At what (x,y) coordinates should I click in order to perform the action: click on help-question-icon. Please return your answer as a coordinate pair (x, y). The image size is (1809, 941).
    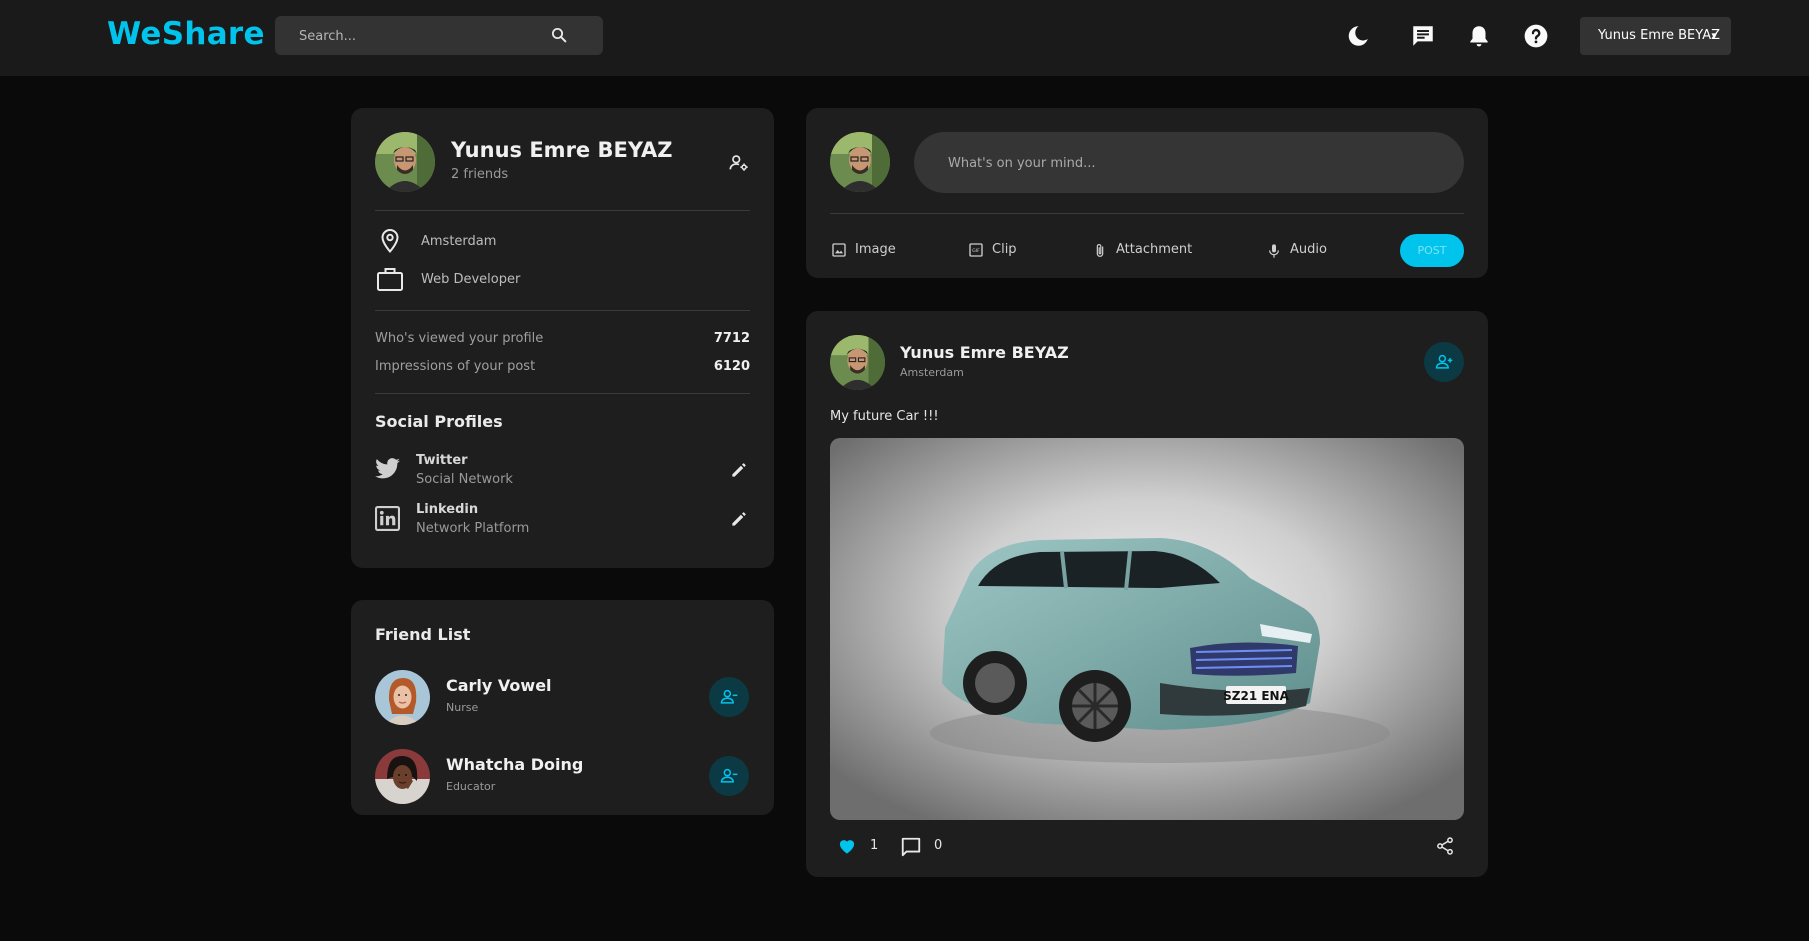
    Looking at the image, I should click on (1536, 36).